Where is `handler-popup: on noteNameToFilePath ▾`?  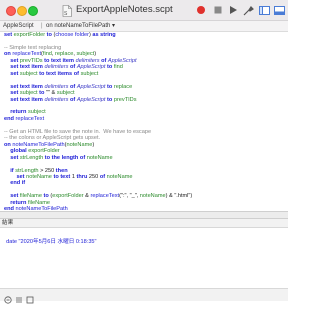
handler-popup: on noteNameToFilePath ▾ is located at coordinates (80, 26).